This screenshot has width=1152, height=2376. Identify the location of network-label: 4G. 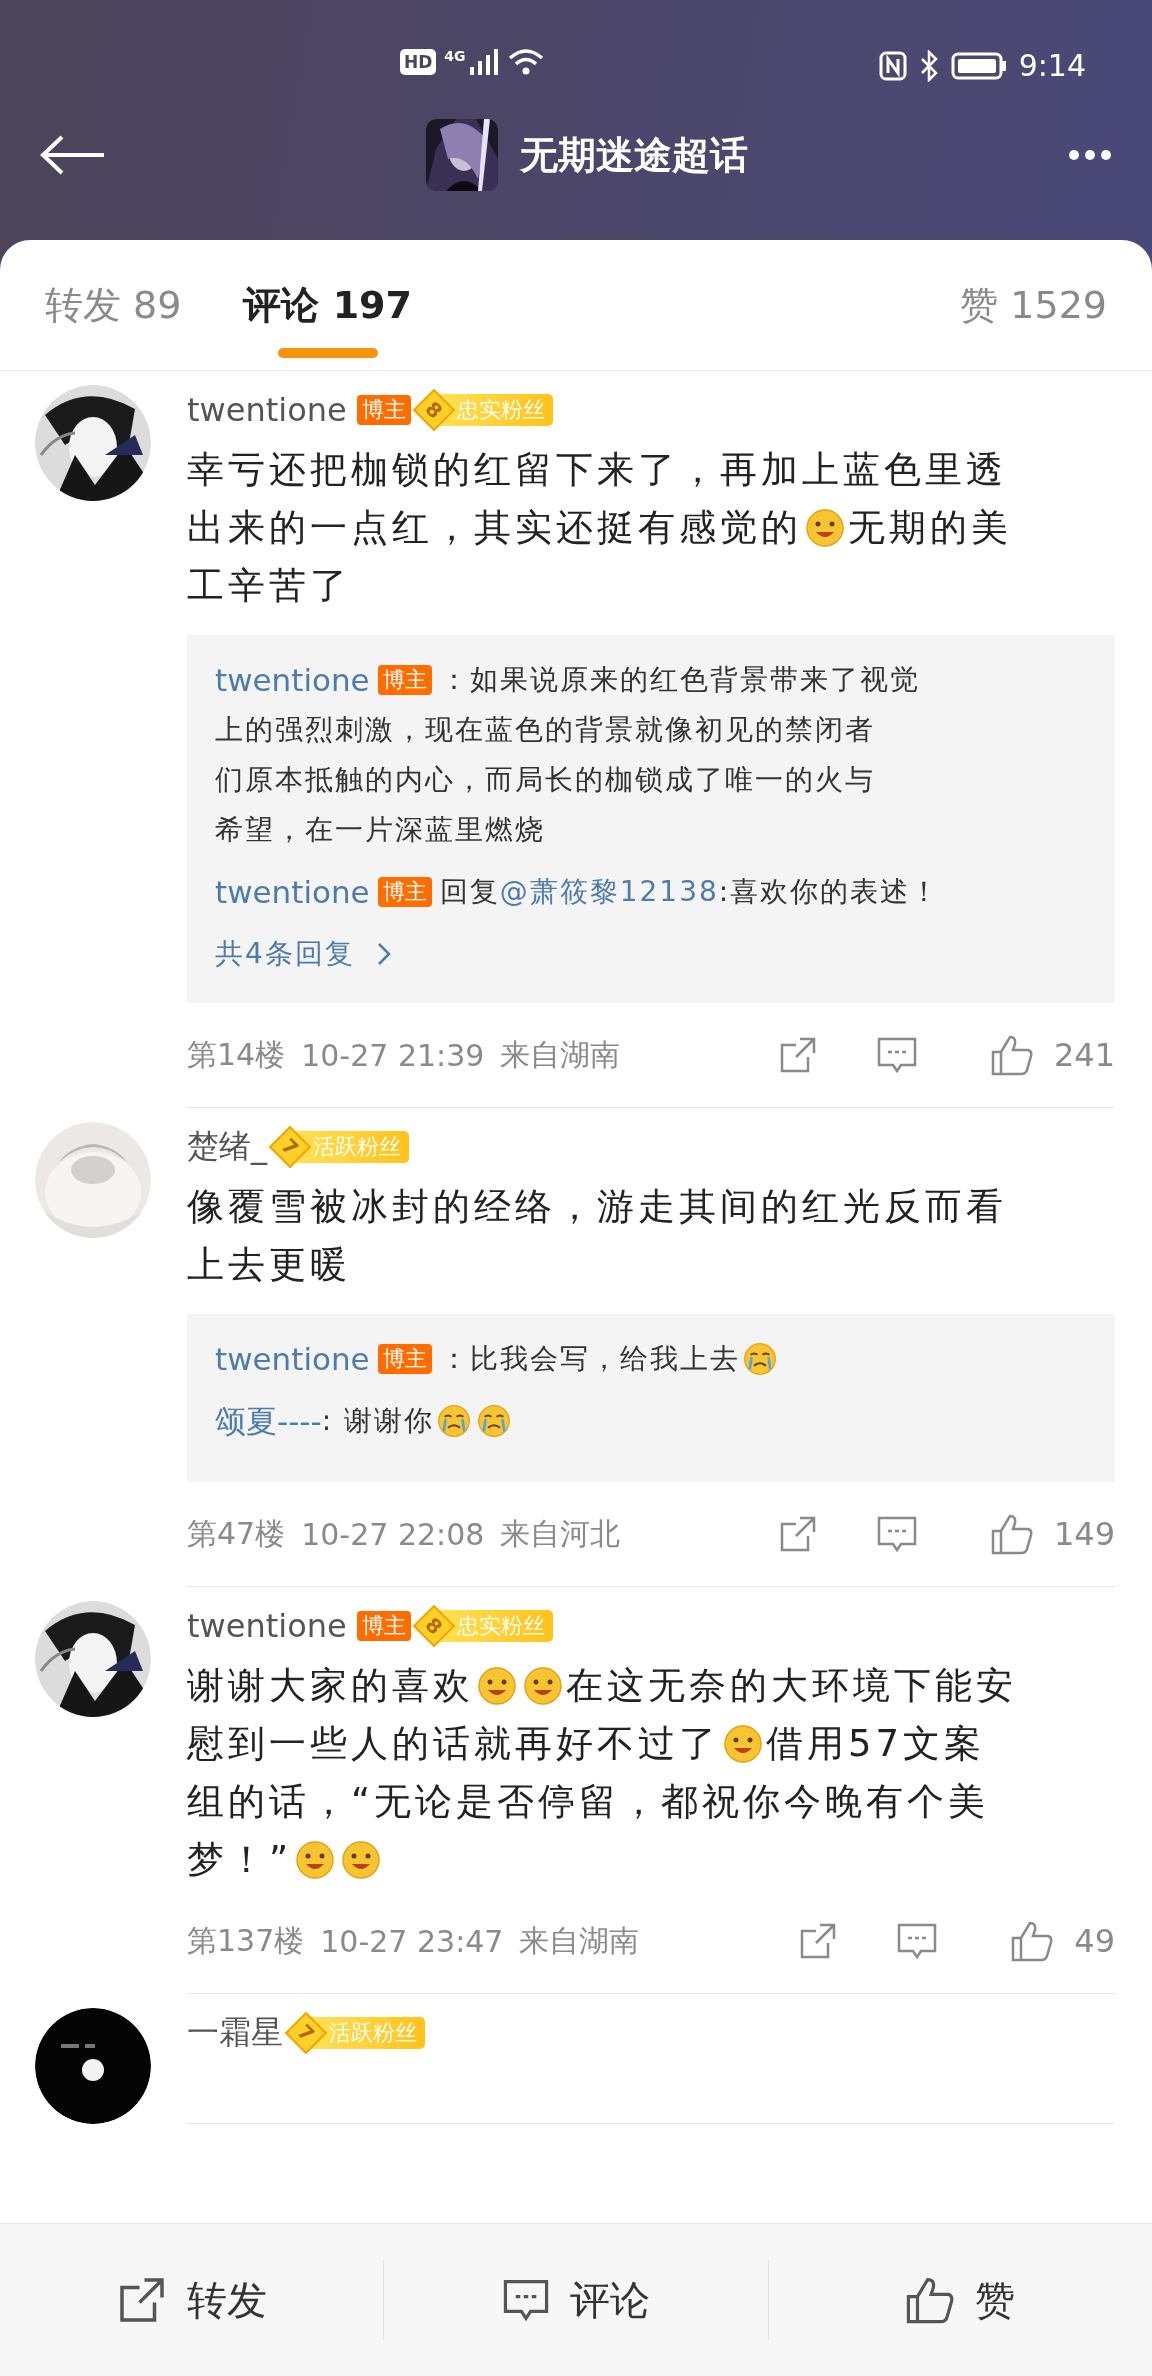
(455, 56).